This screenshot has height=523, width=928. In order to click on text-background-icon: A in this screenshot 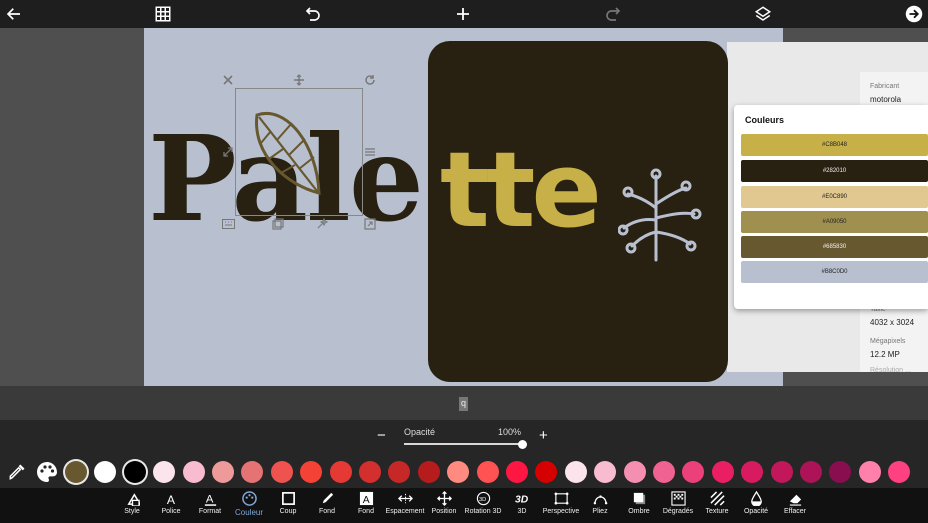, I will do `click(366, 498)`.